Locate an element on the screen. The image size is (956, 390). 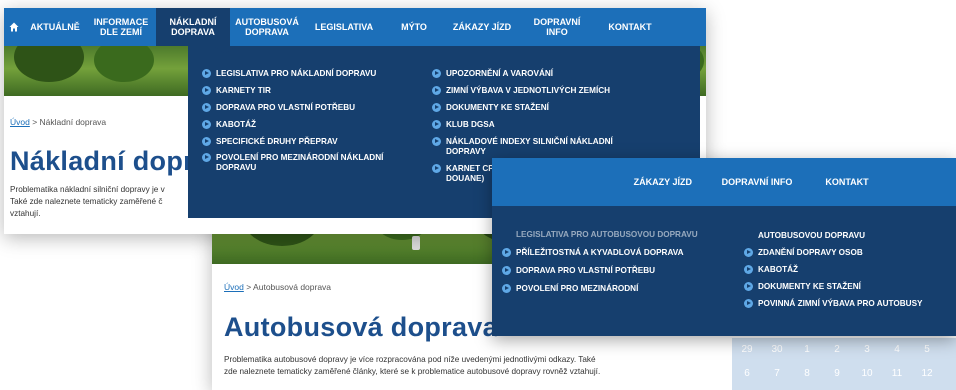
home-button is located at coordinates (14, 27).